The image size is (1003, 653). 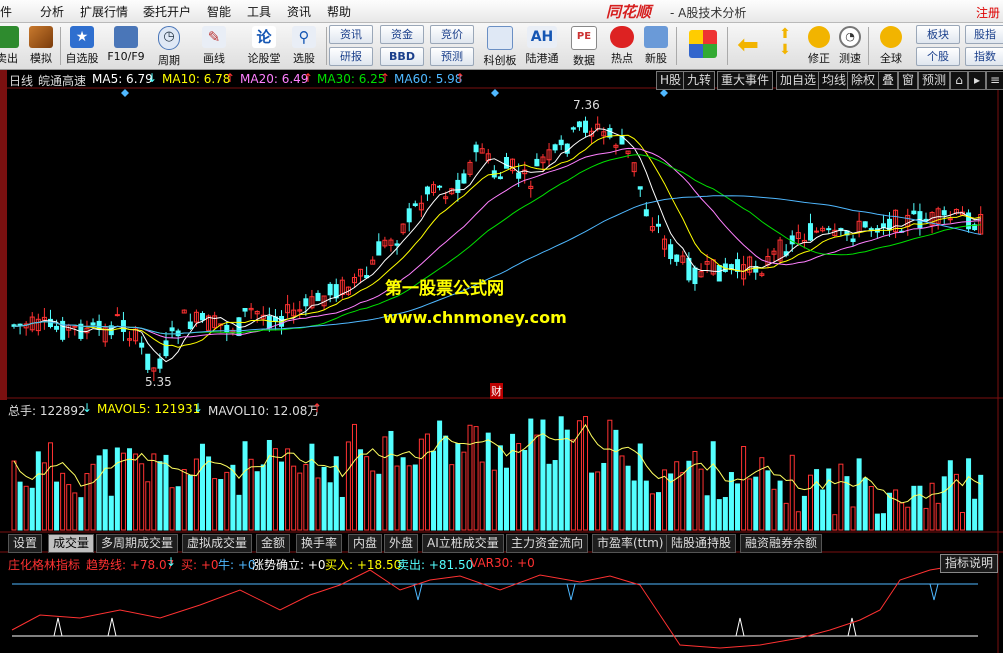 What do you see at coordinates (214, 46) in the screenshot?
I see `draw-line-button: ✎ 画线` at bounding box center [214, 46].